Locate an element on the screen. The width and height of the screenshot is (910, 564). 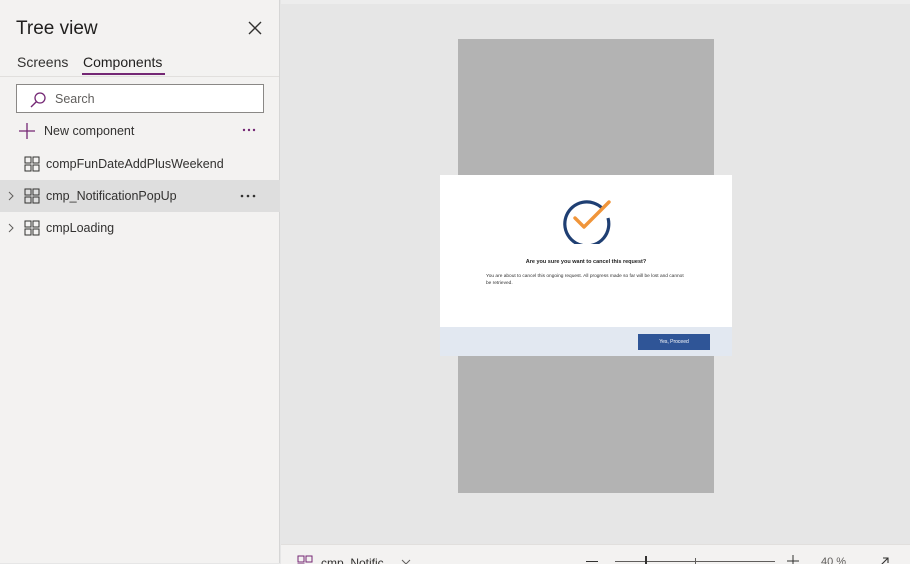
chevron-down-icon is located at coordinates (406, 561).